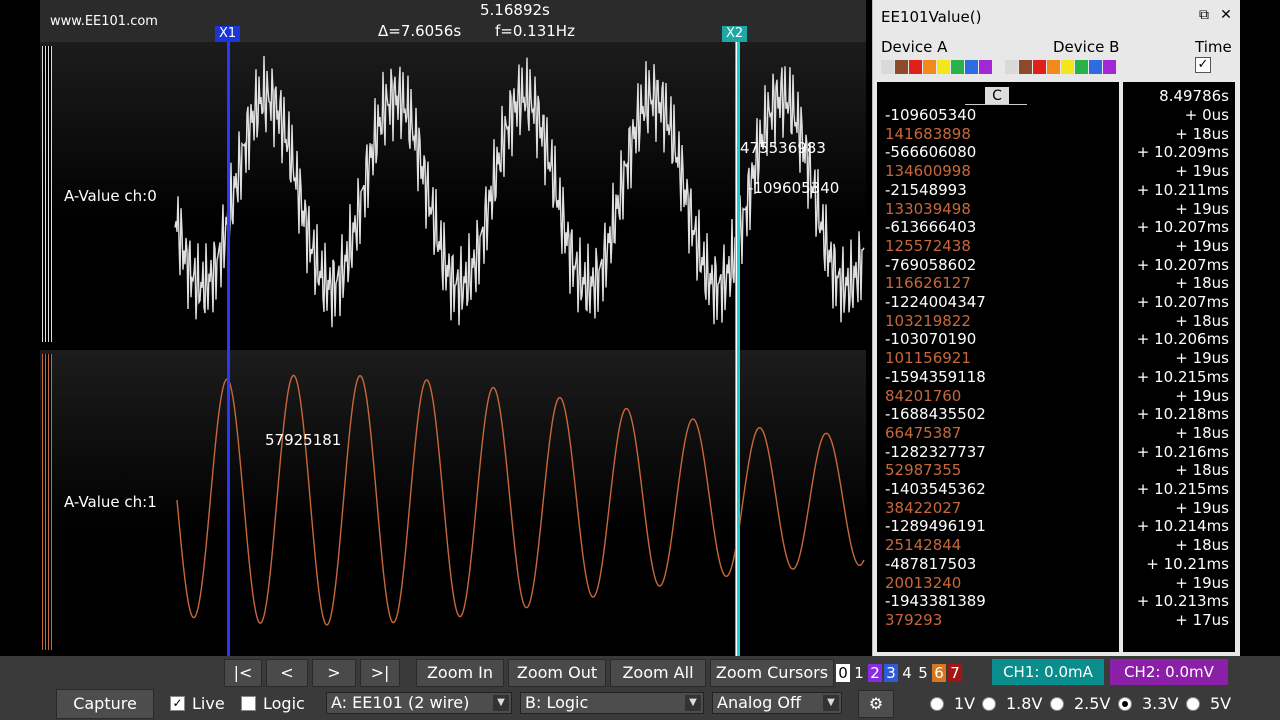 The height and width of the screenshot is (720, 1280). Describe the element at coordinates (1057, 704) in the screenshot. I see `voltage-radio-2.5V` at that location.